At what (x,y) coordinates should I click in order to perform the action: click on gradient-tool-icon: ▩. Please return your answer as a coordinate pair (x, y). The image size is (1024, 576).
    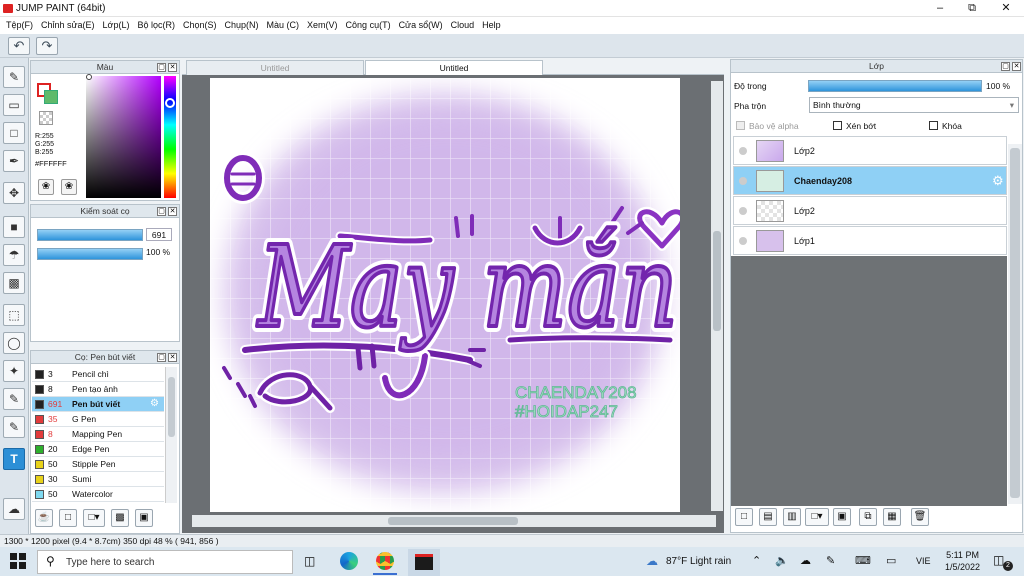
    Looking at the image, I should click on (14, 283).